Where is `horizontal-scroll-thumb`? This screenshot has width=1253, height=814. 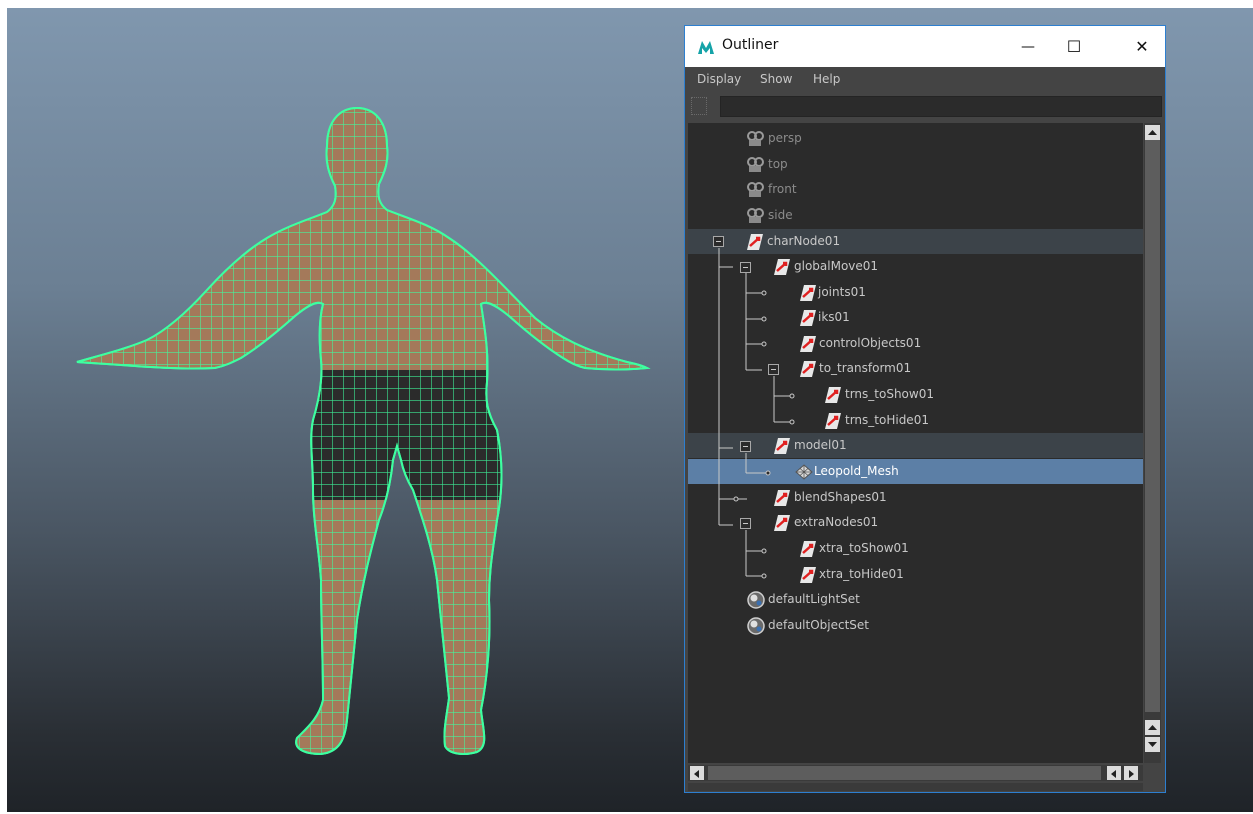 horizontal-scroll-thumb is located at coordinates (904, 773).